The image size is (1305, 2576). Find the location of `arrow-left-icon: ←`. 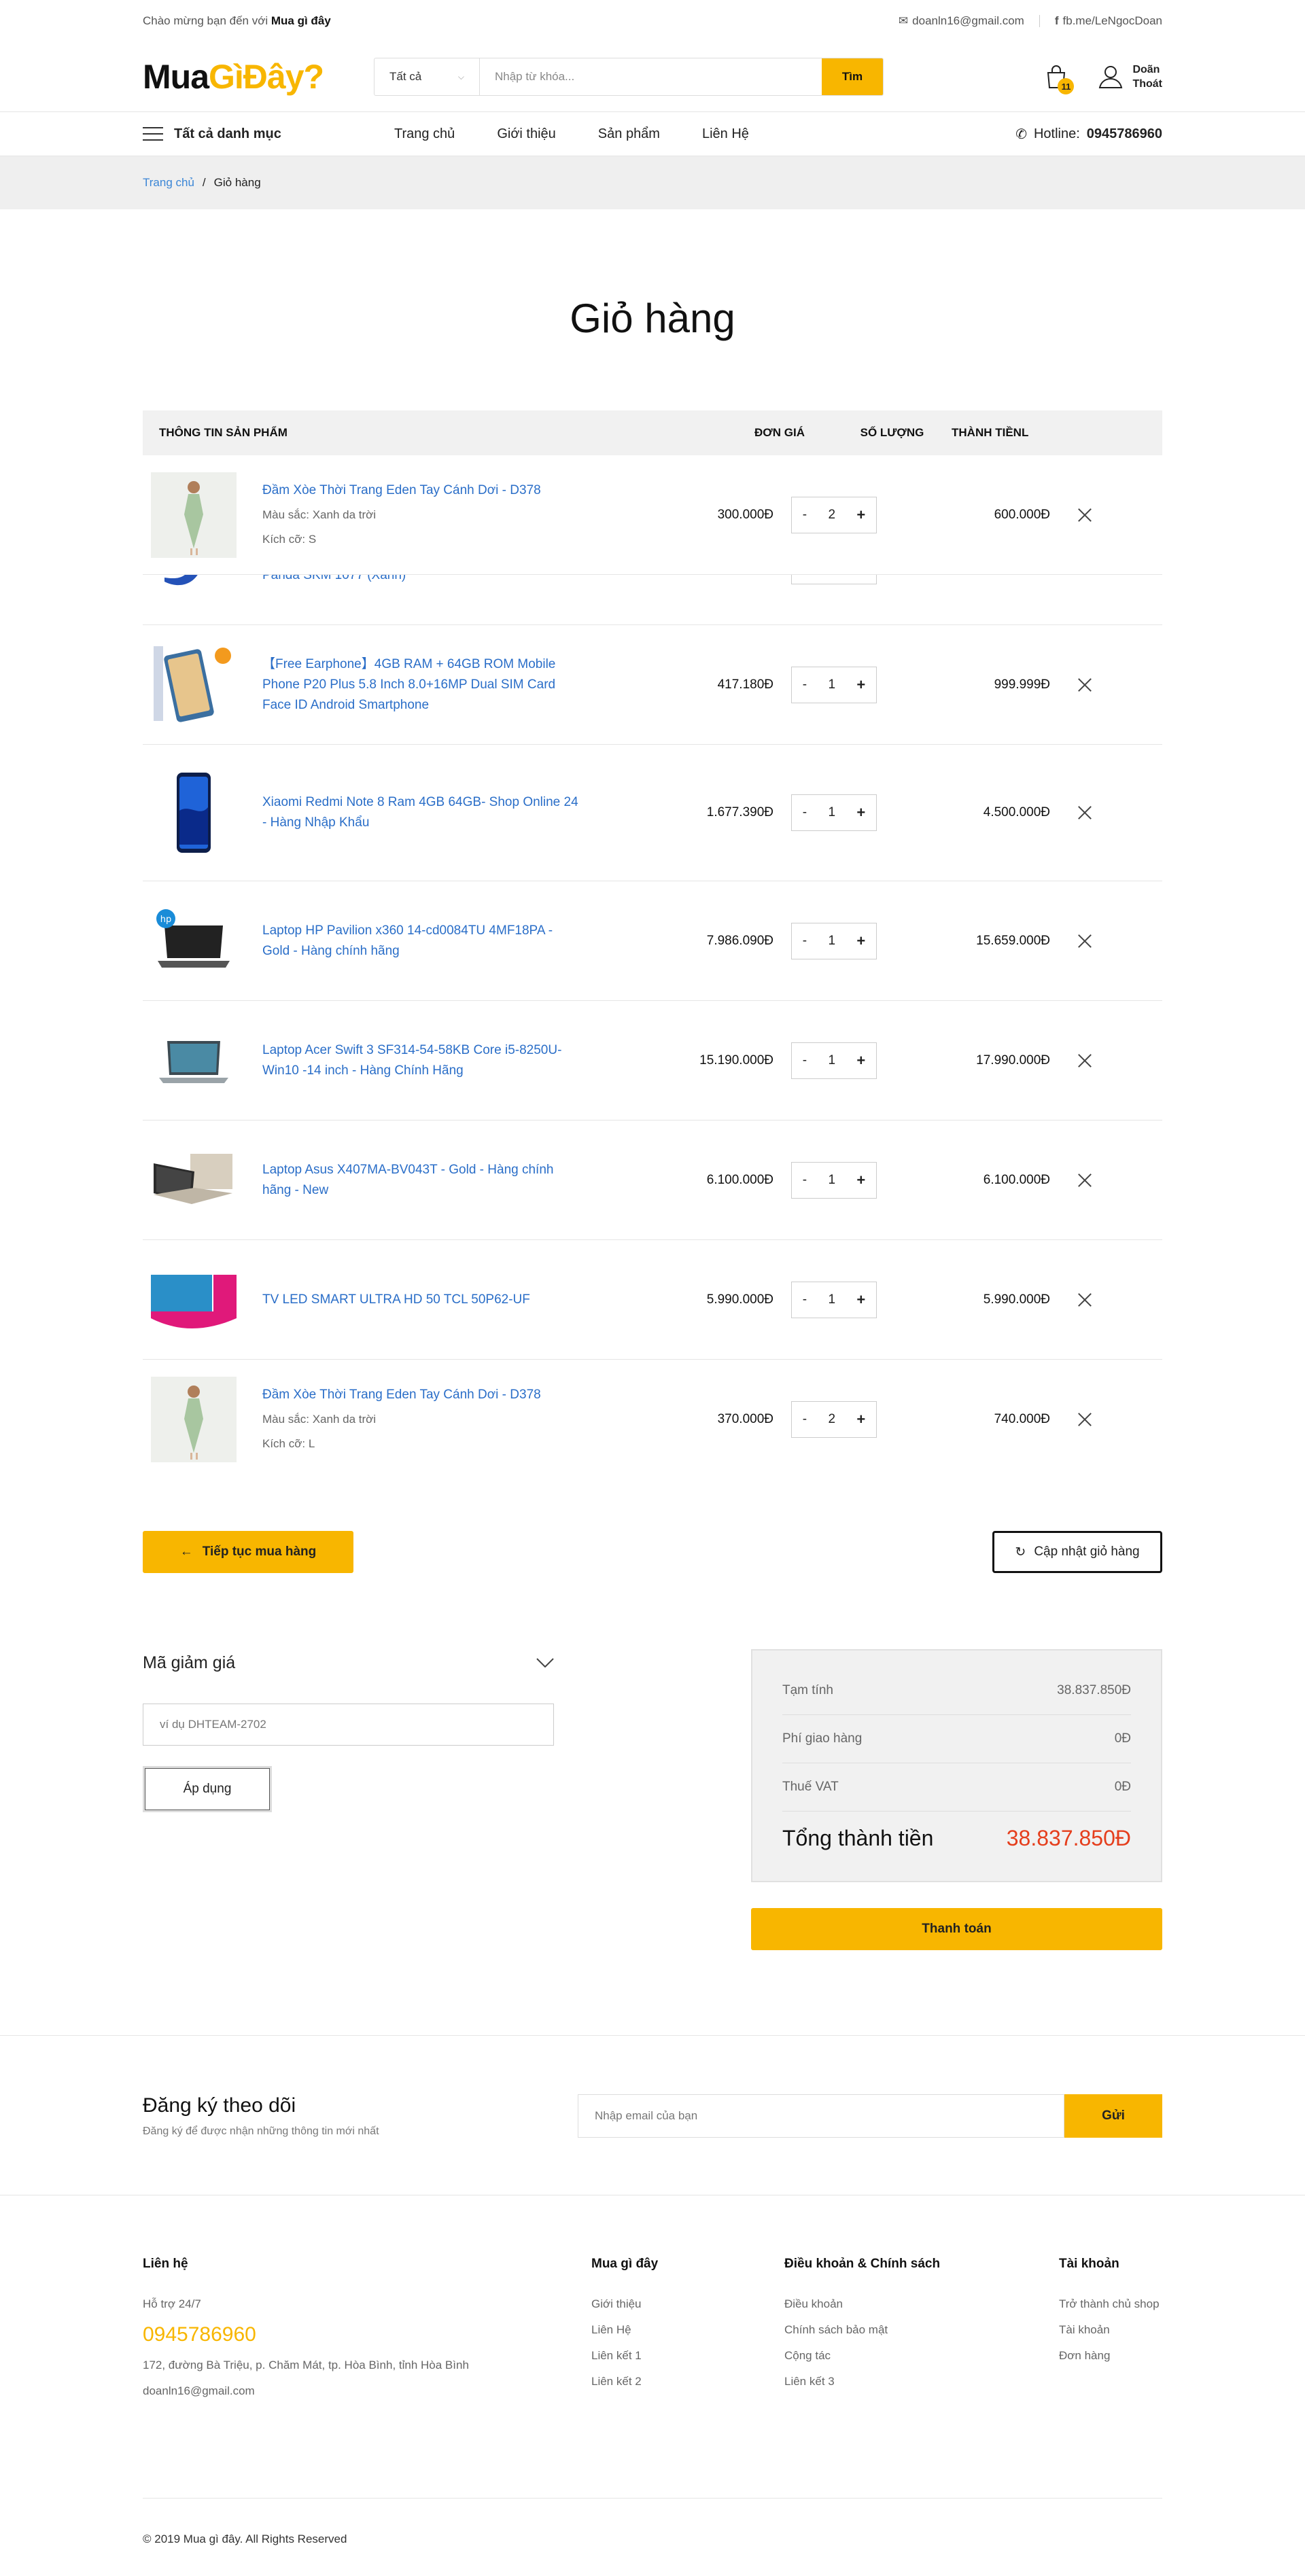

arrow-left-icon: ← is located at coordinates (186, 1552).